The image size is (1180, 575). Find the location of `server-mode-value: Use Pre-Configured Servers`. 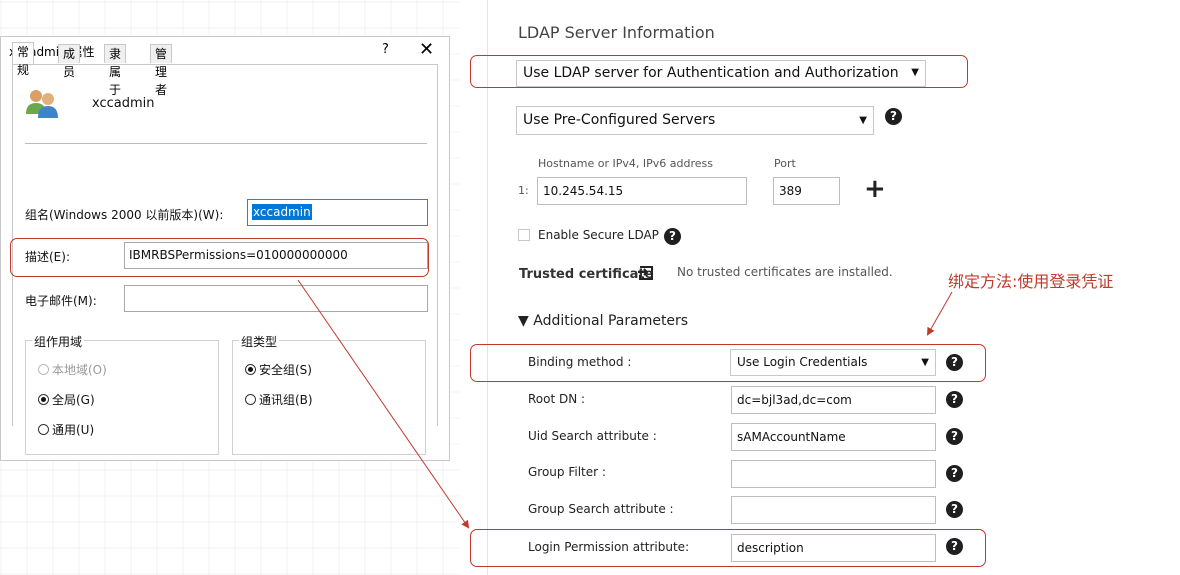

server-mode-value: Use Pre-Configured Servers is located at coordinates (619, 120).